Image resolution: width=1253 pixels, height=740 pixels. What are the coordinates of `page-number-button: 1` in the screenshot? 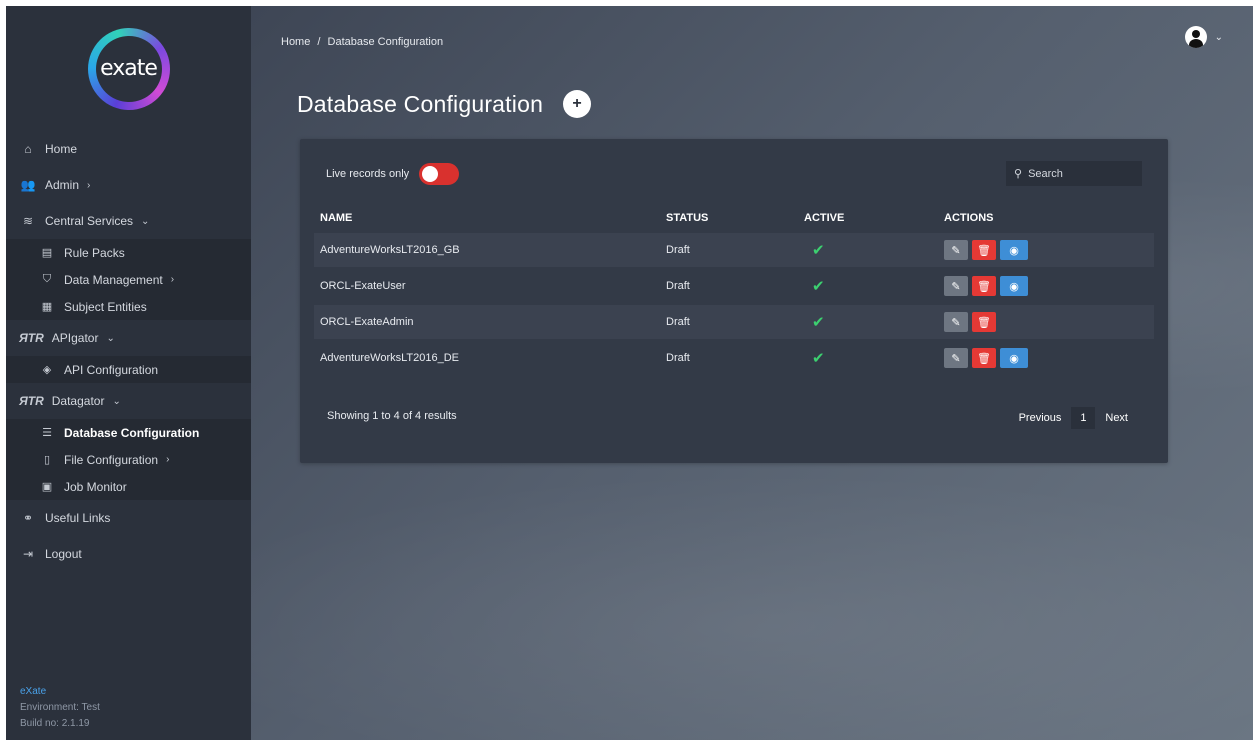 It's located at (1083, 418).